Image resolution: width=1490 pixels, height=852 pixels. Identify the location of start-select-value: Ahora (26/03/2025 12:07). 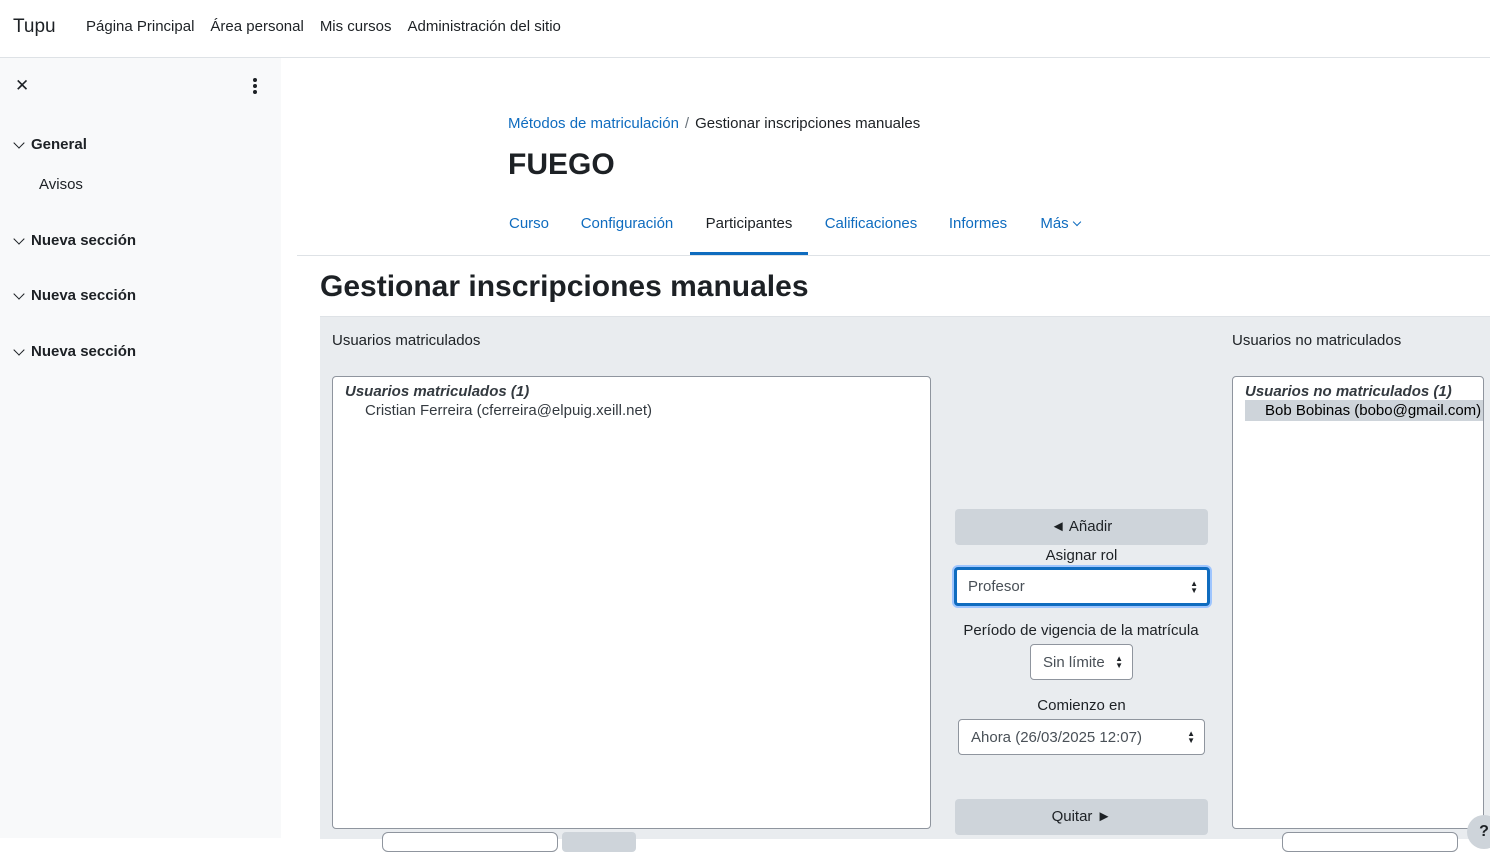
(1056, 737).